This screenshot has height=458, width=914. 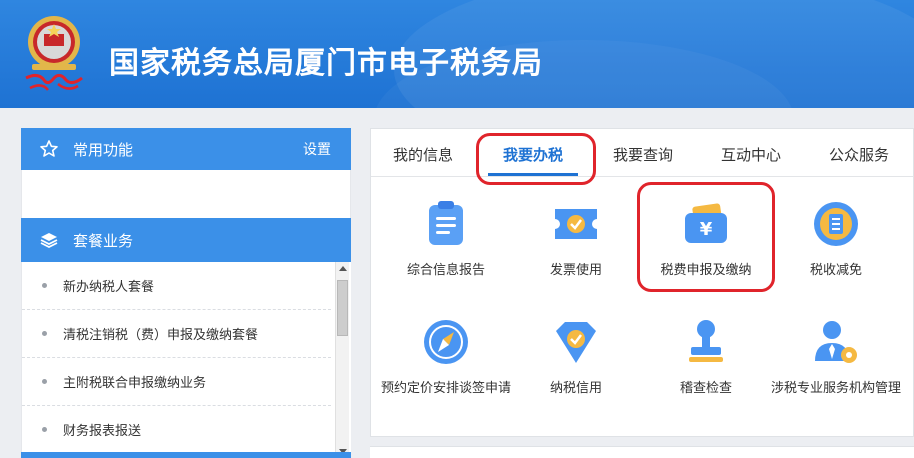 What do you see at coordinates (446, 388) in the screenshot?
I see `grid-item-label: 预约定价安排谈签申请` at bounding box center [446, 388].